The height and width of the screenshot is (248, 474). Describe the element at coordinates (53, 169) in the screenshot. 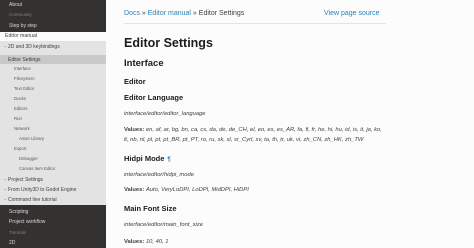

I see `sidebar-item-canvas-item-editor: Canvas item Editor` at that location.